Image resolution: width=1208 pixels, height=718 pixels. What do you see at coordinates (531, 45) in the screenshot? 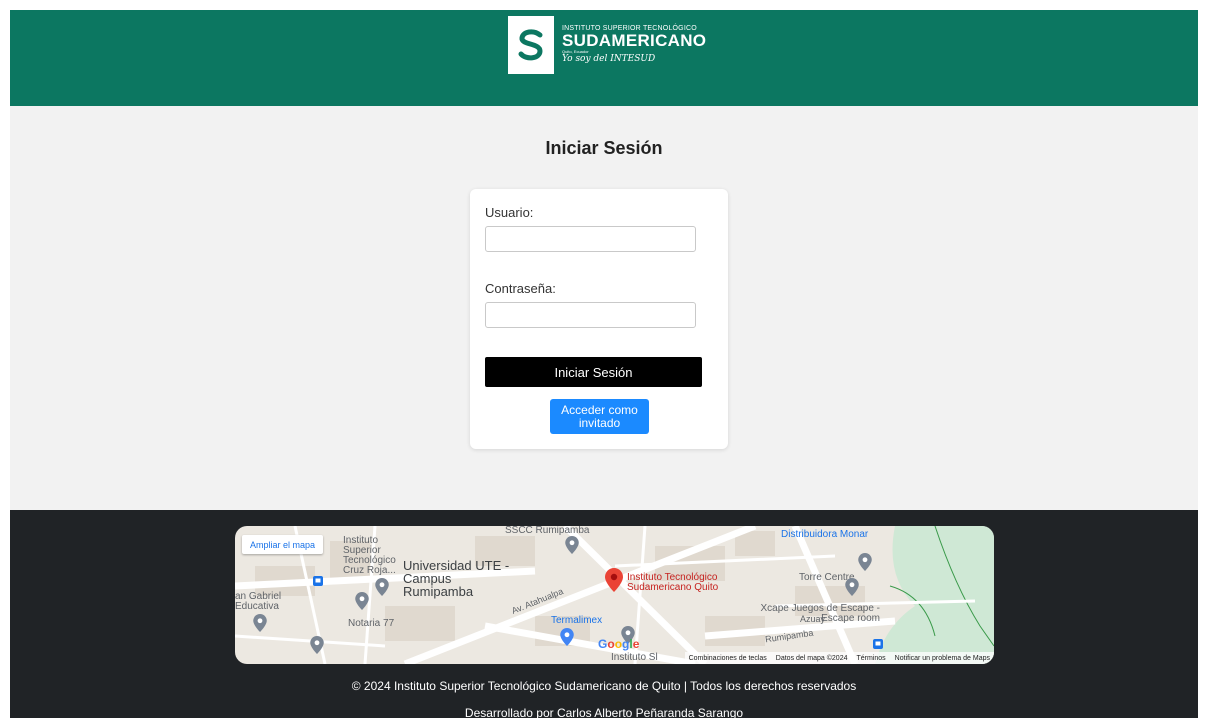
I see `logo-s-icon` at bounding box center [531, 45].